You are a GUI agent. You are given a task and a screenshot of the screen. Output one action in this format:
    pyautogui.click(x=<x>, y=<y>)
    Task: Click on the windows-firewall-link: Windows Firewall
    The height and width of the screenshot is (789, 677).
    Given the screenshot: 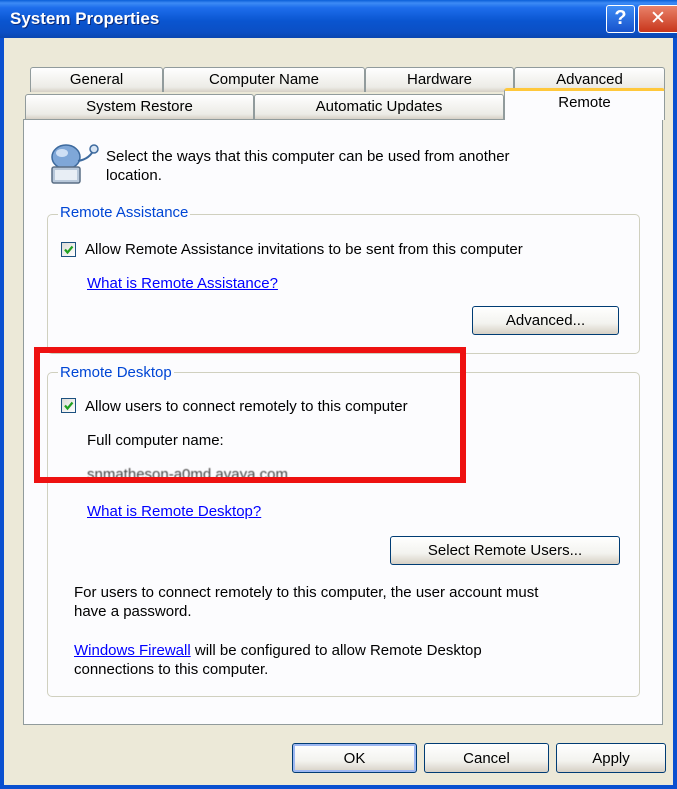 What is the action you would take?
    pyautogui.click(x=132, y=650)
    